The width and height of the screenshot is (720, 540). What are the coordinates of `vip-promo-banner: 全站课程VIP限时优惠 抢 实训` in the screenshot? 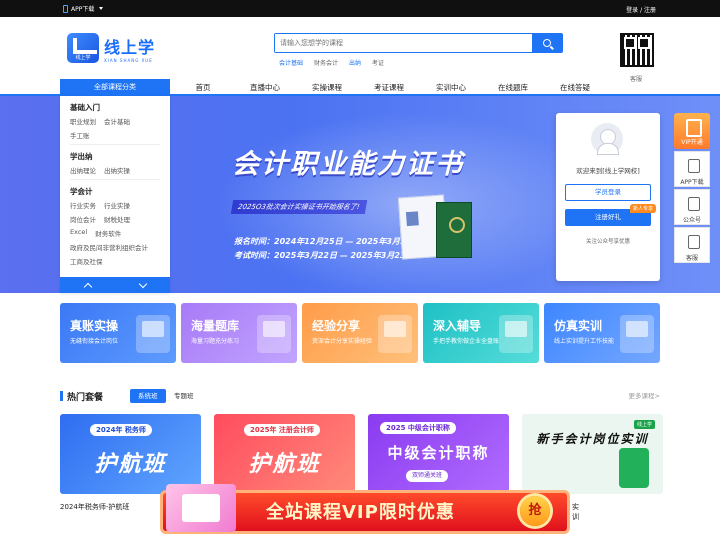 It's located at (369, 511).